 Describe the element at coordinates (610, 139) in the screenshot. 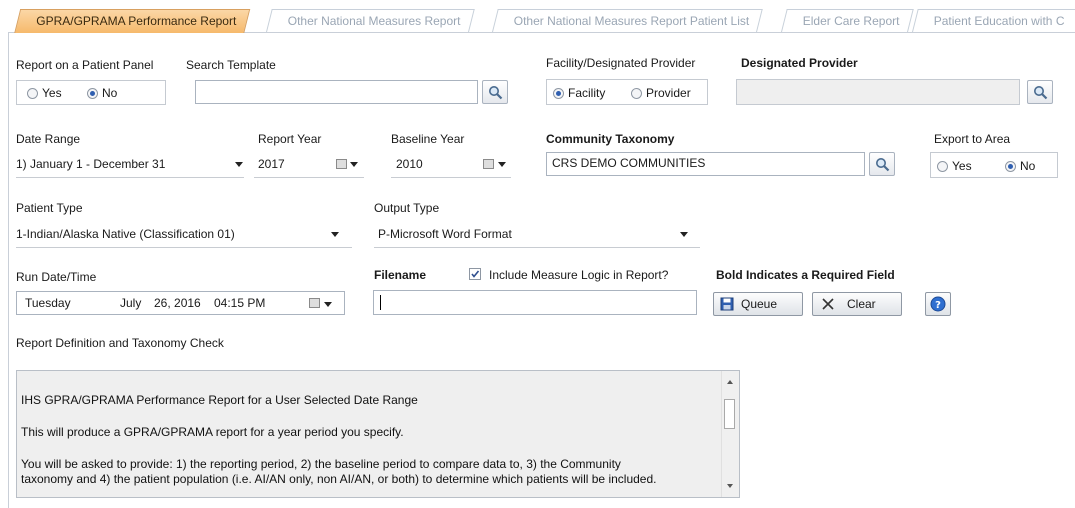

I see `community-taxonomy-label: Community Taxonomy` at that location.